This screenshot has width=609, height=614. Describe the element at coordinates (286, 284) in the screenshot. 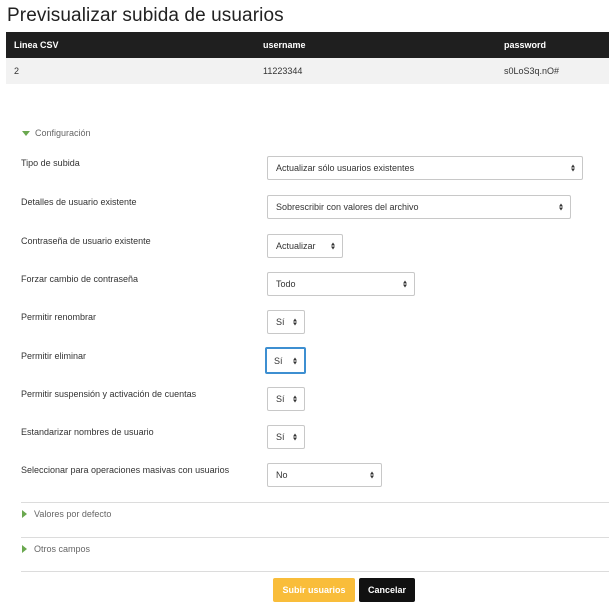

I see `select-value: Todo` at that location.